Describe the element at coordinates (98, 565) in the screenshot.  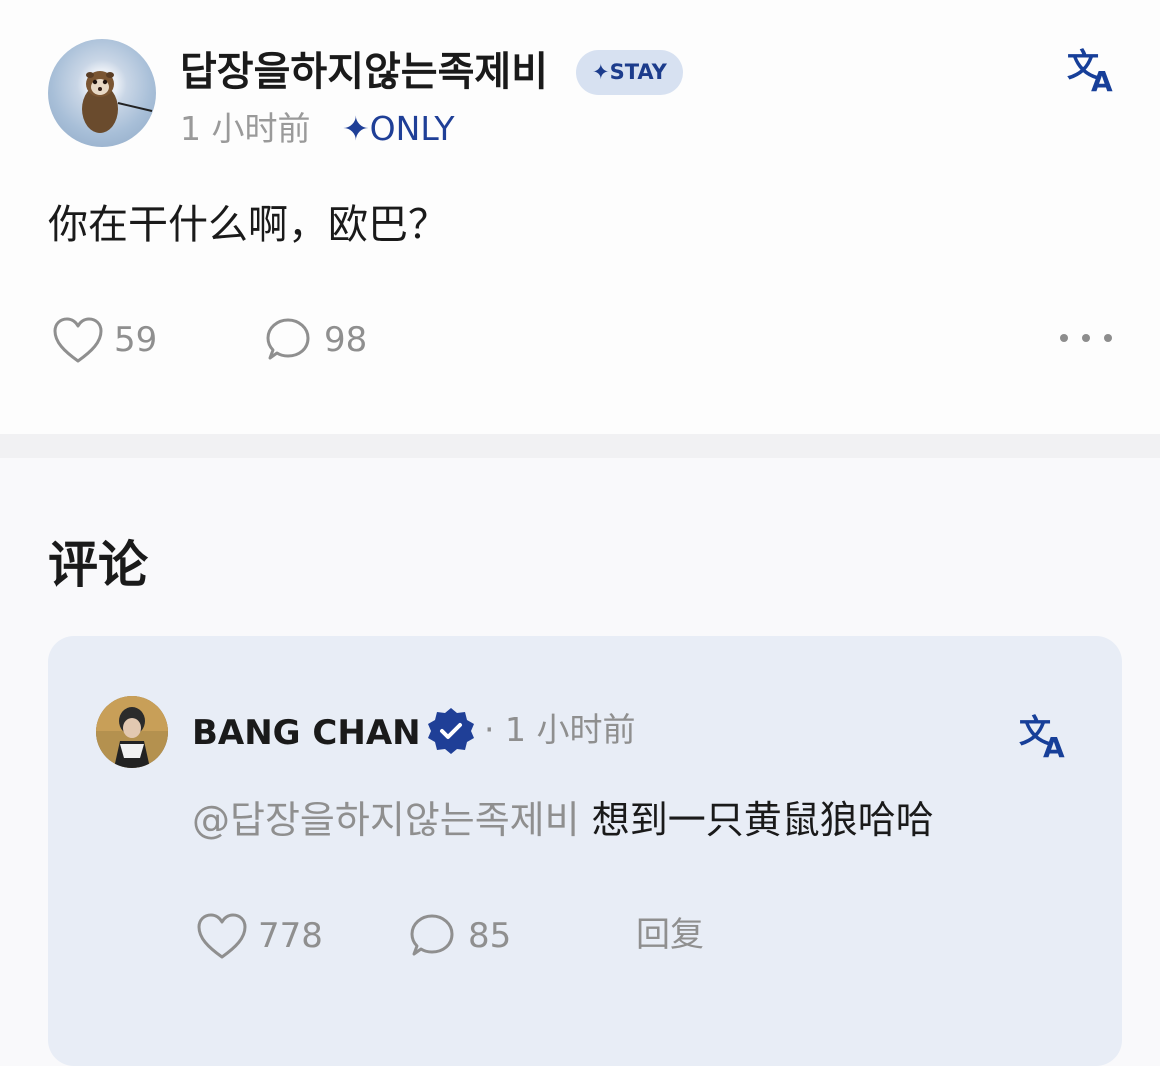
I see `comments-title: 评论` at that location.